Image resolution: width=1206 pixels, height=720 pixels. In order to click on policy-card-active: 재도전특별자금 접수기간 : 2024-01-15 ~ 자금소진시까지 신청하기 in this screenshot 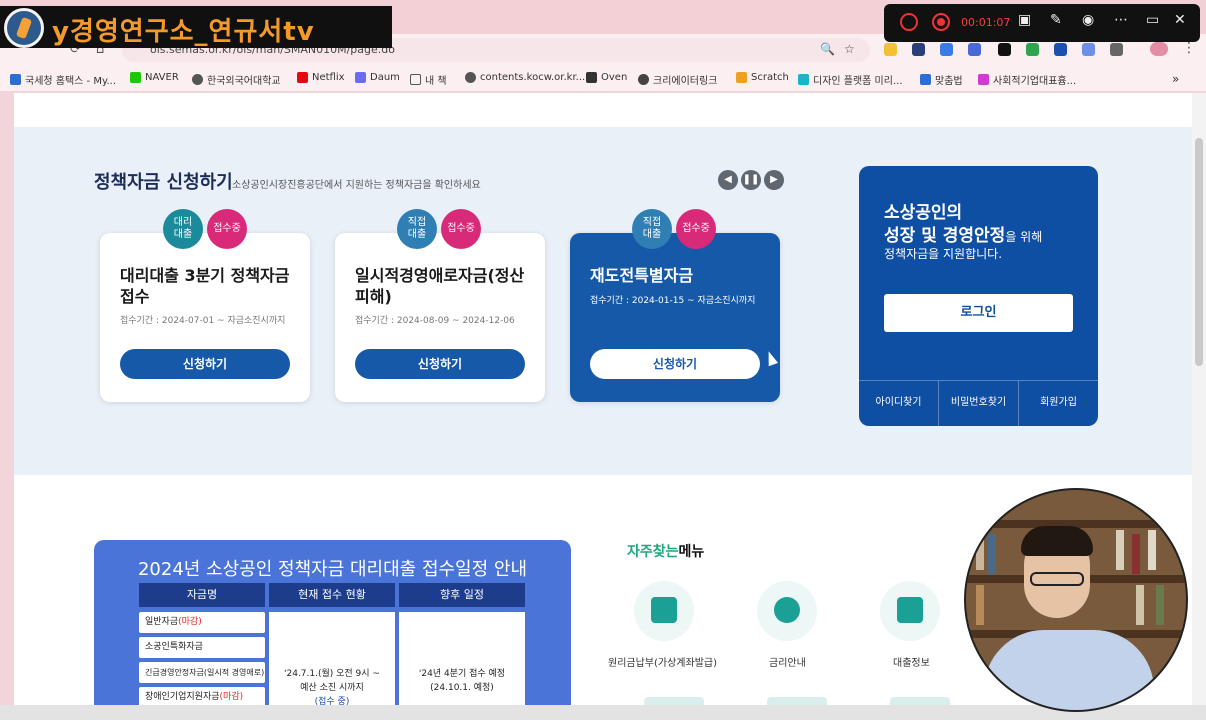, I will do `click(675, 317)`.